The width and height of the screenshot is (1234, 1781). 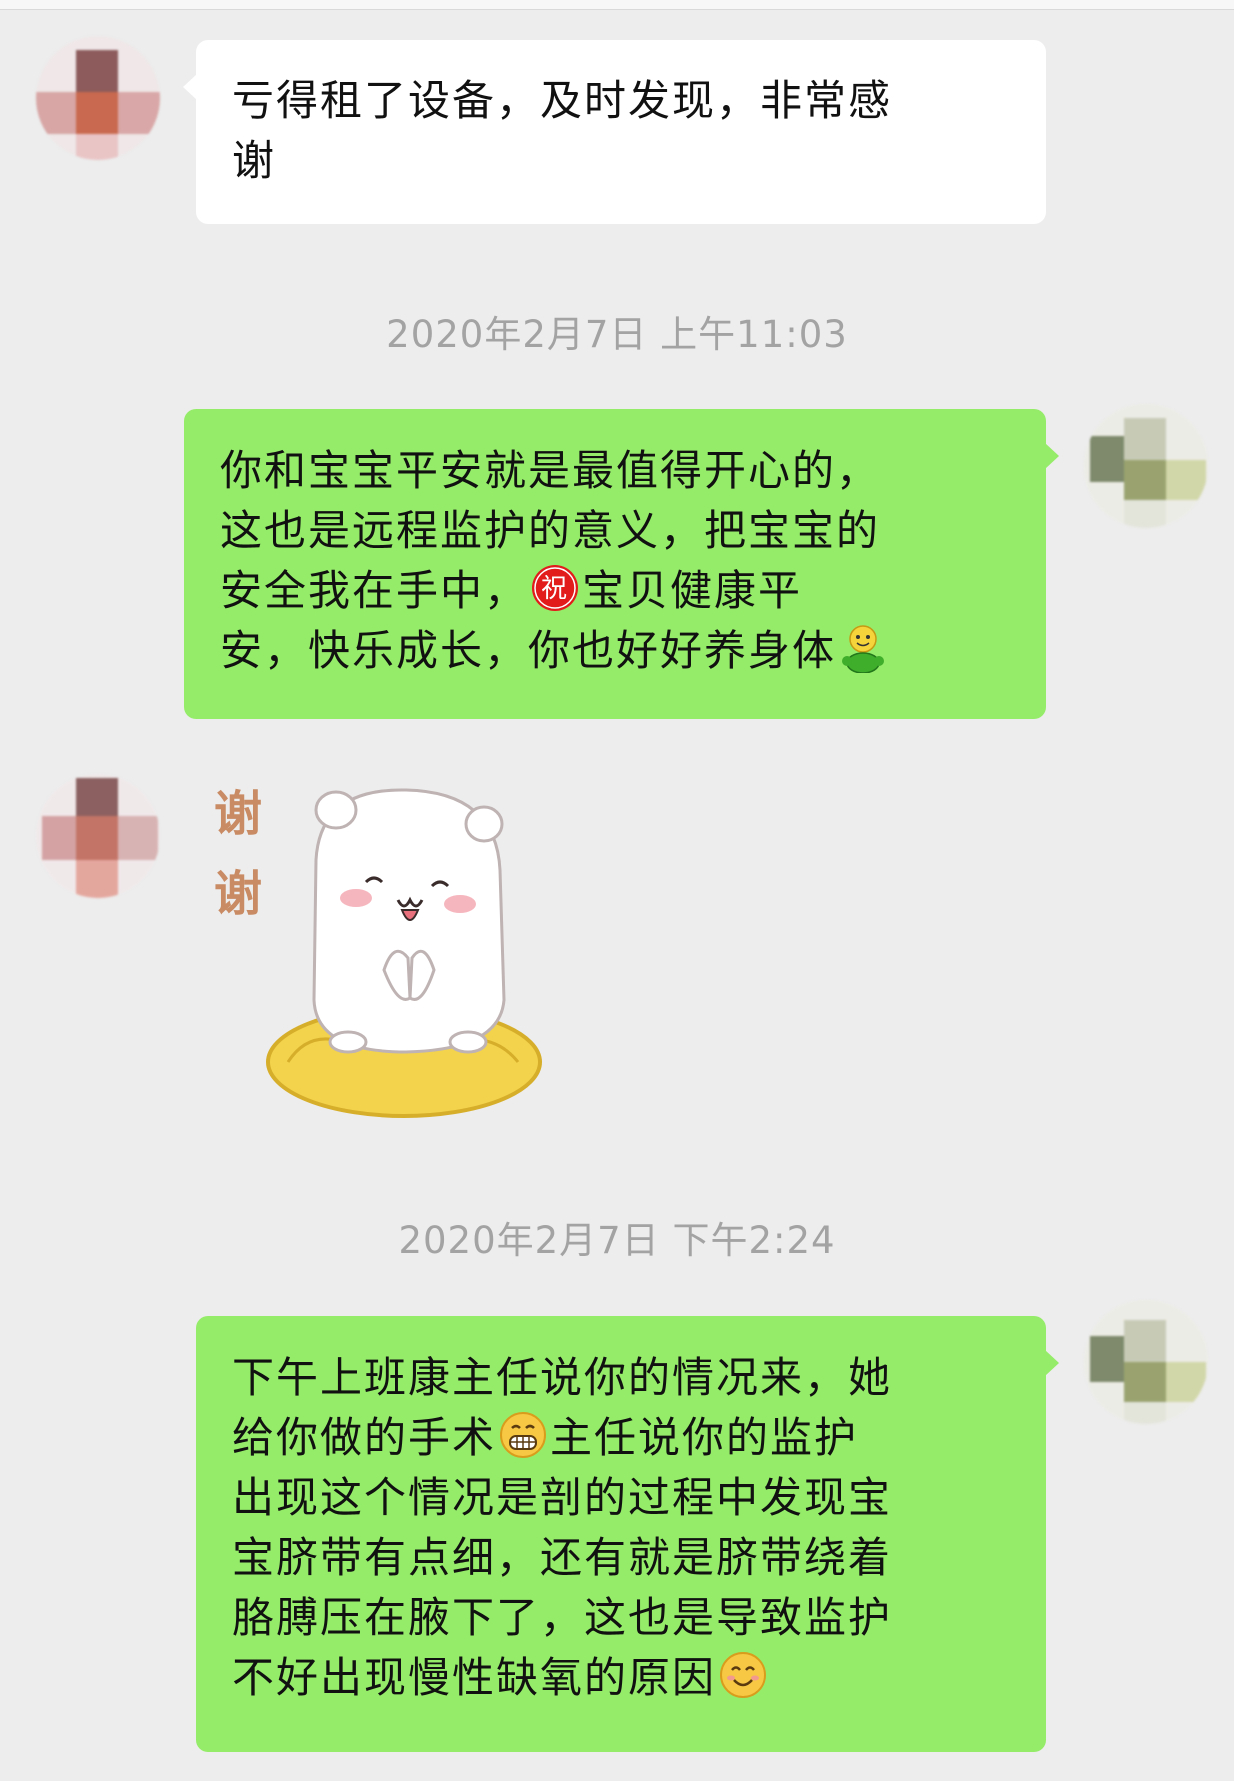 I want to click on message-text-line: 出现这个情况是剖的过程中发现宝, so click(x=562, y=1497).